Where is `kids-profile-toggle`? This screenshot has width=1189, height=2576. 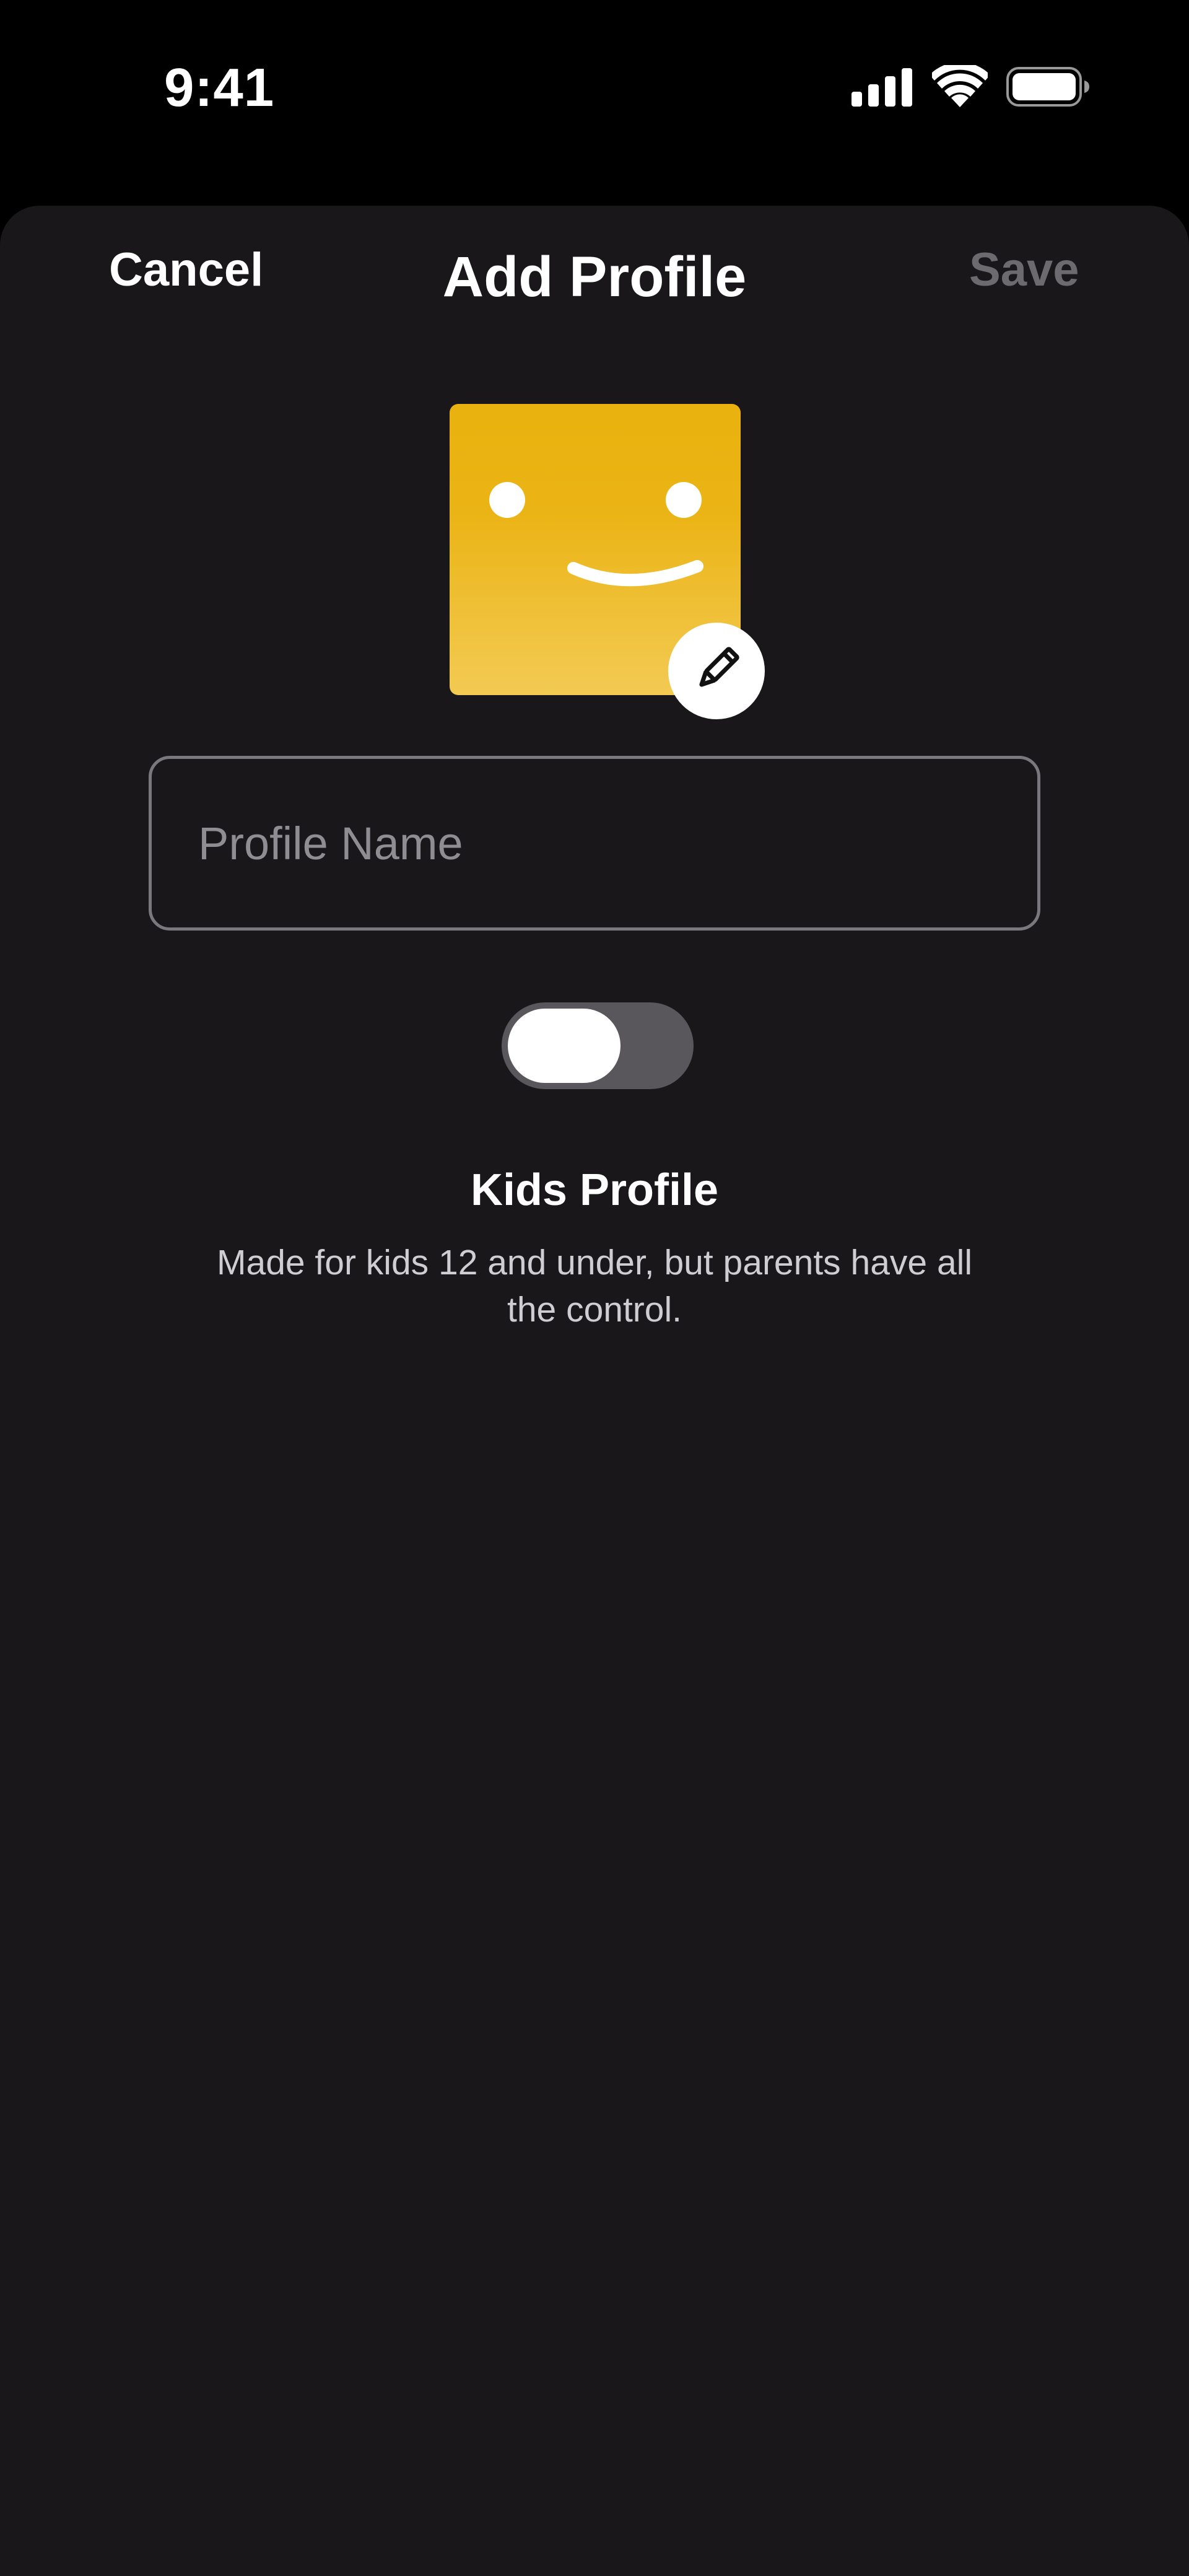 kids-profile-toggle is located at coordinates (598, 1045).